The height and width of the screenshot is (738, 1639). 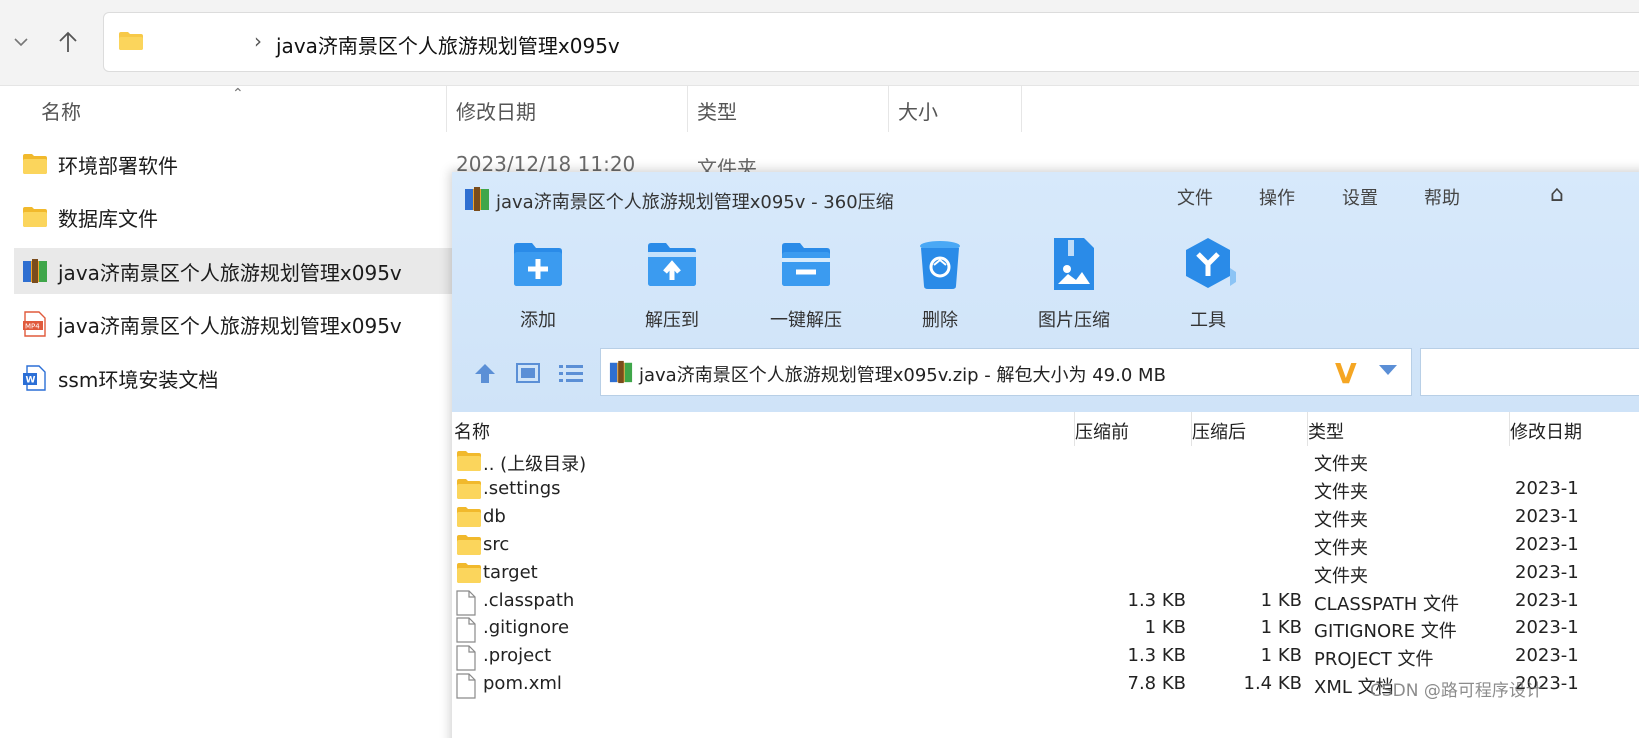 I want to click on up-button, so click(x=68, y=42).